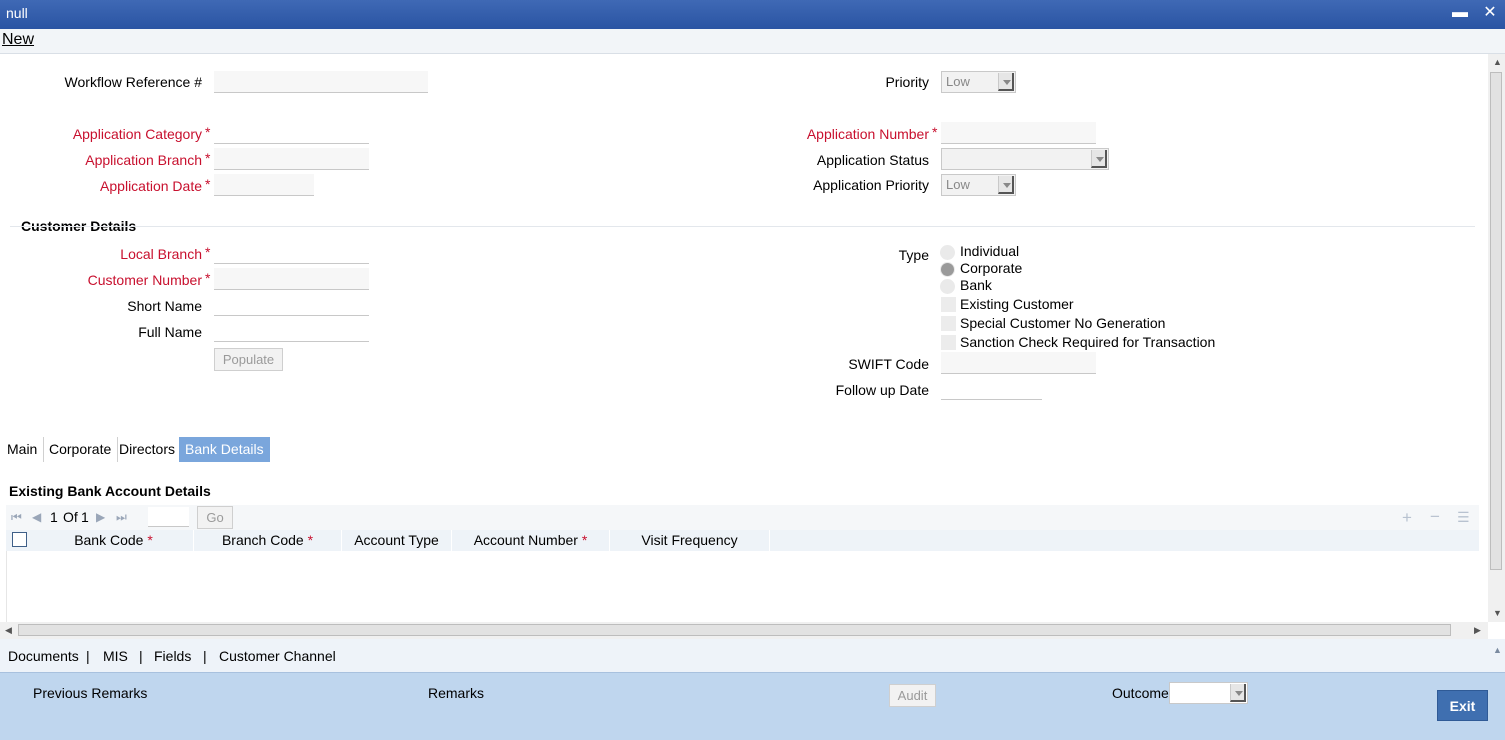 This screenshot has height=740, width=1505. I want to click on scroll-up-icon: ▲, so click(1497, 62).